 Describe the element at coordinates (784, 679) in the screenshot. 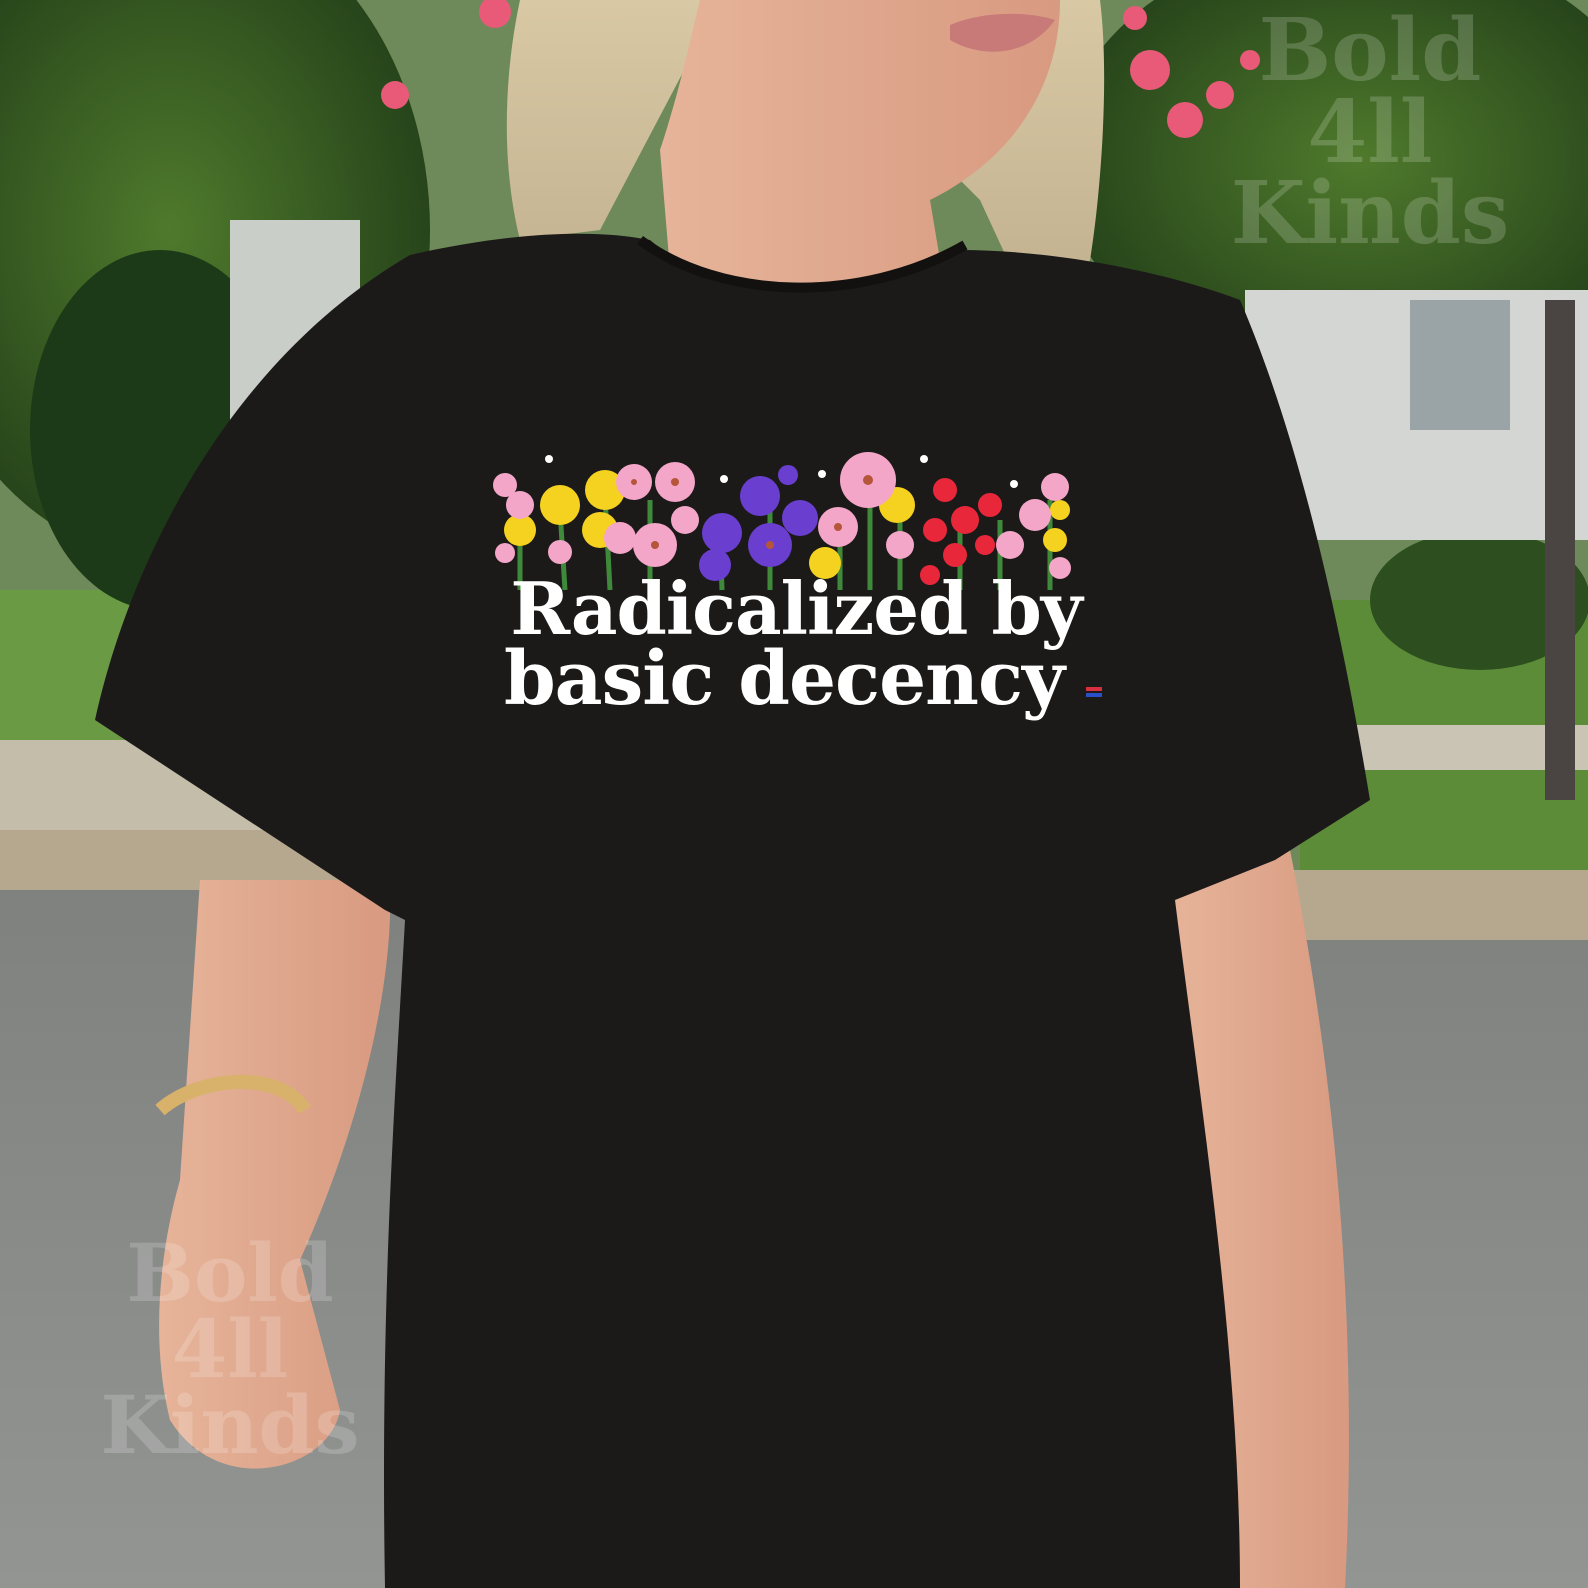

I see `shirt-text-line2: basic decency` at that location.